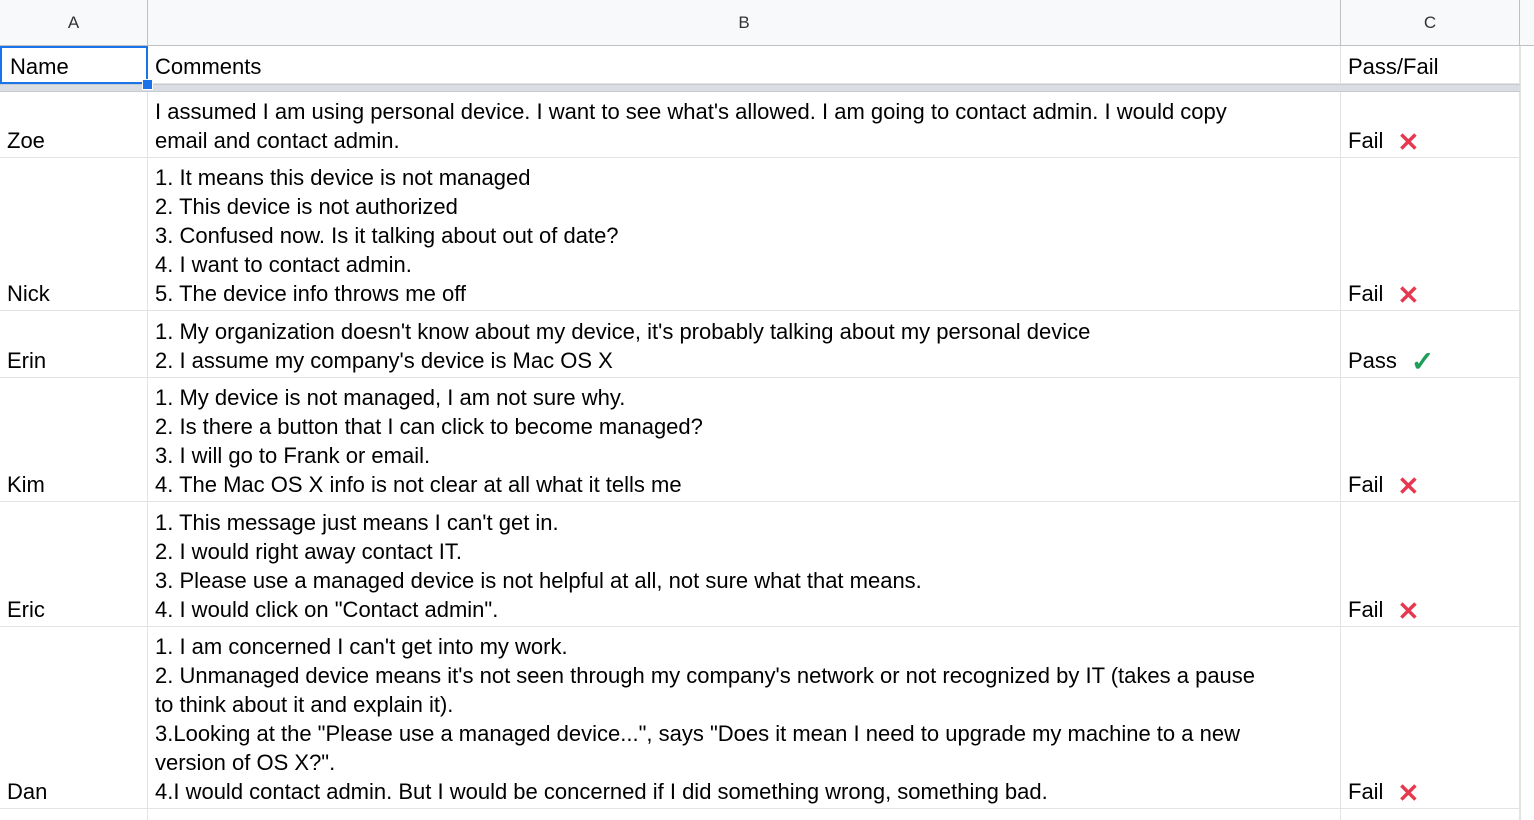  Describe the element at coordinates (74, 440) in the screenshot. I see `cell-name: Kim` at that location.